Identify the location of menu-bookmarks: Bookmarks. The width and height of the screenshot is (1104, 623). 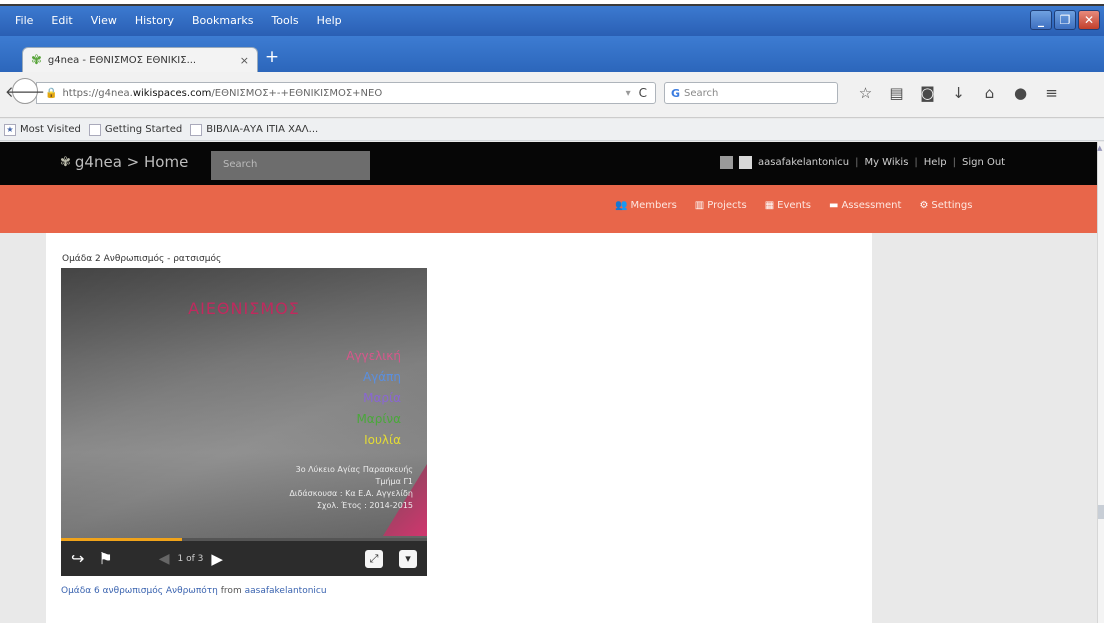
(222, 21).